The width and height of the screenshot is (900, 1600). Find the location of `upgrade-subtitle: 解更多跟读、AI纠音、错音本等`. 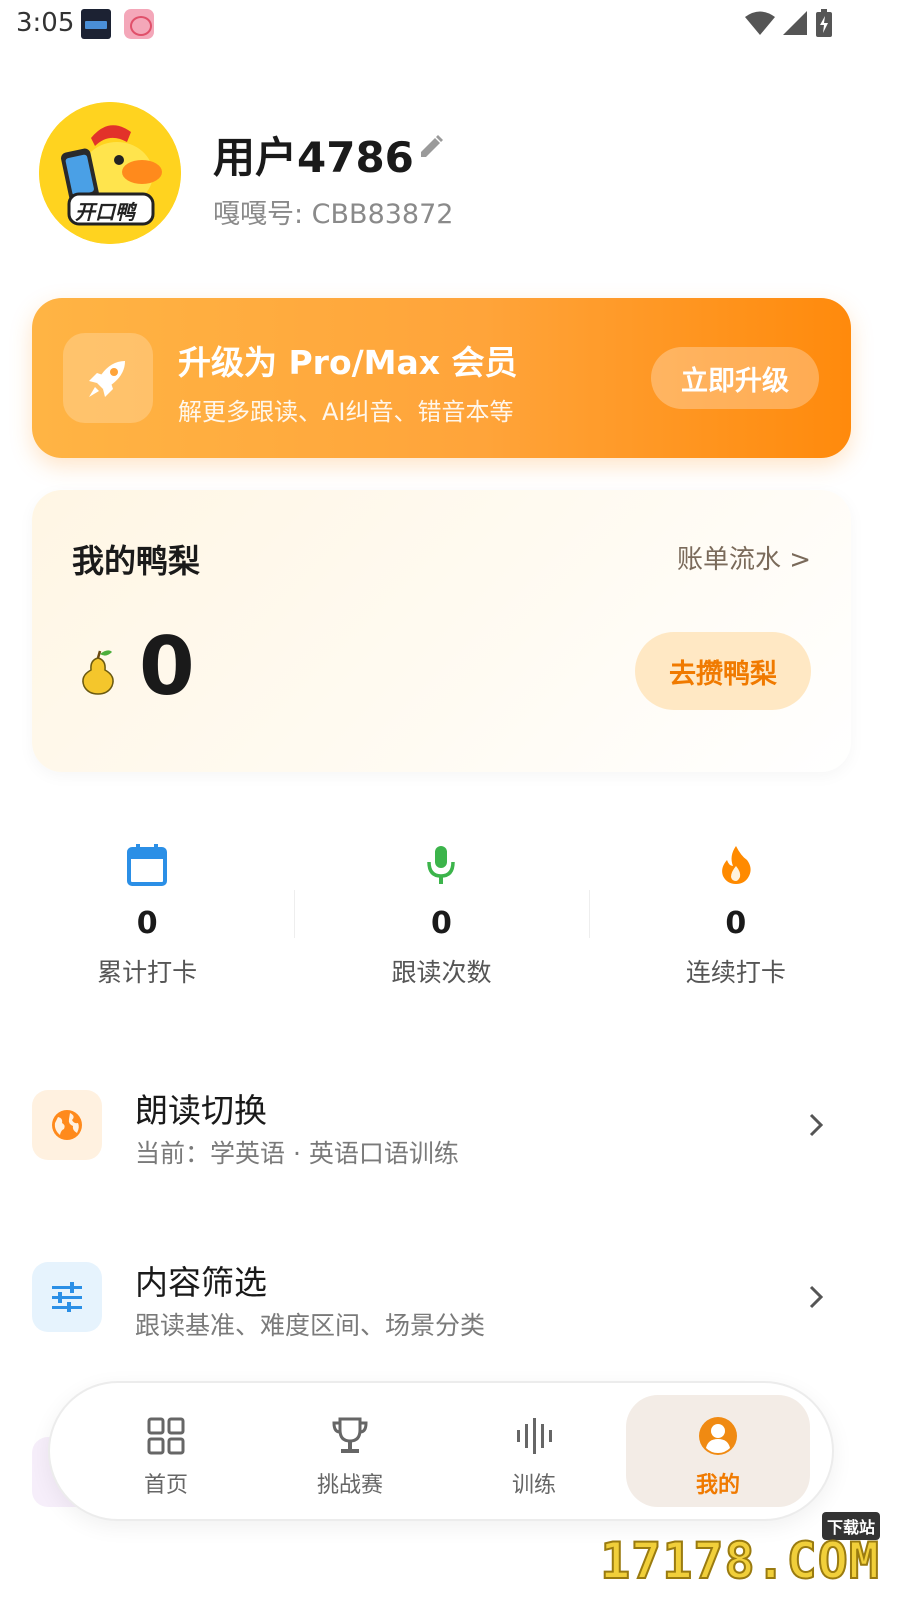

upgrade-subtitle: 解更多跟读、AI纠音、错音本等 is located at coordinates (346, 412).